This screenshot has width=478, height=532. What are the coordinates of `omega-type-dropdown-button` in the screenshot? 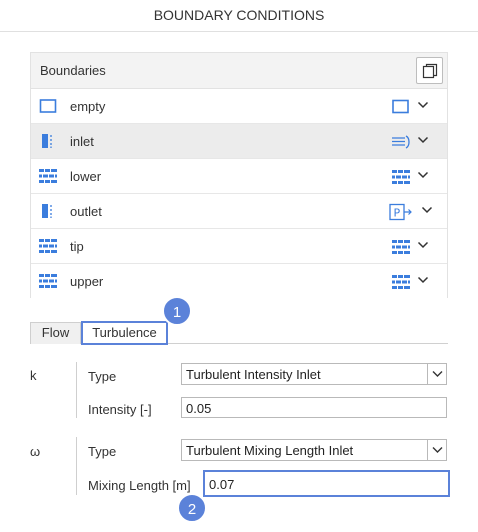 It's located at (436, 450).